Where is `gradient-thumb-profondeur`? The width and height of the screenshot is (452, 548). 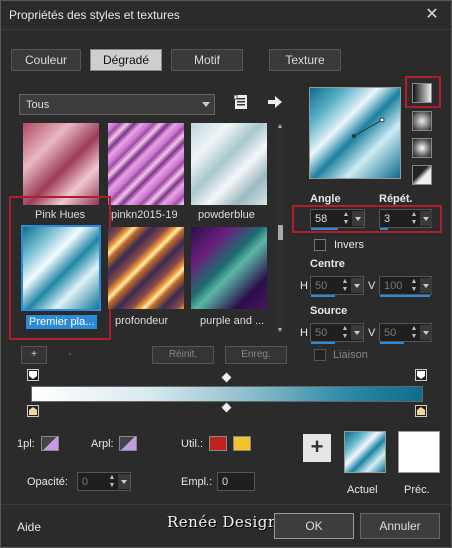 gradient-thumb-profondeur is located at coordinates (146, 268).